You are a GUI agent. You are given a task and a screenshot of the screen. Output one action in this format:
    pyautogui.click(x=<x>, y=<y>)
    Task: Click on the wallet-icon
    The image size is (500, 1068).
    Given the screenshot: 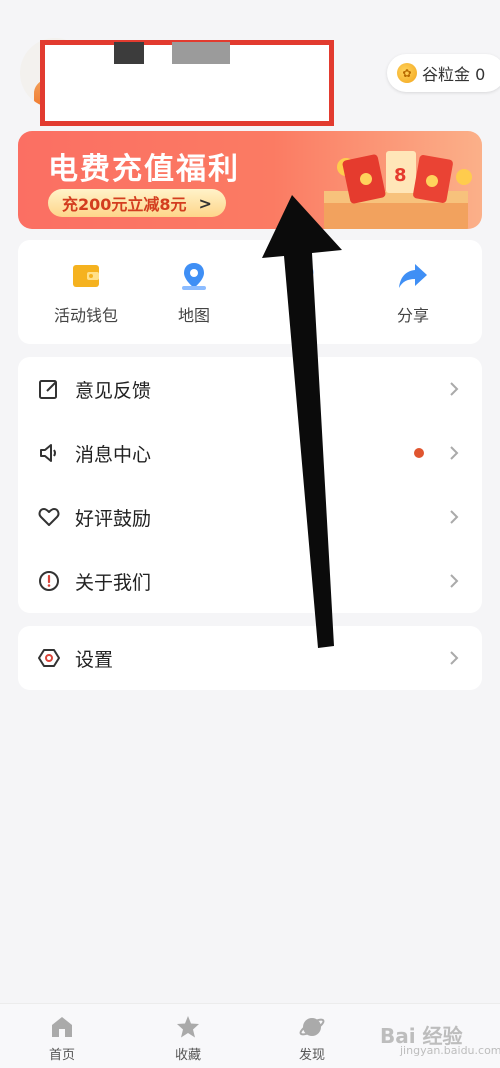 What is the action you would take?
    pyautogui.click(x=86, y=276)
    